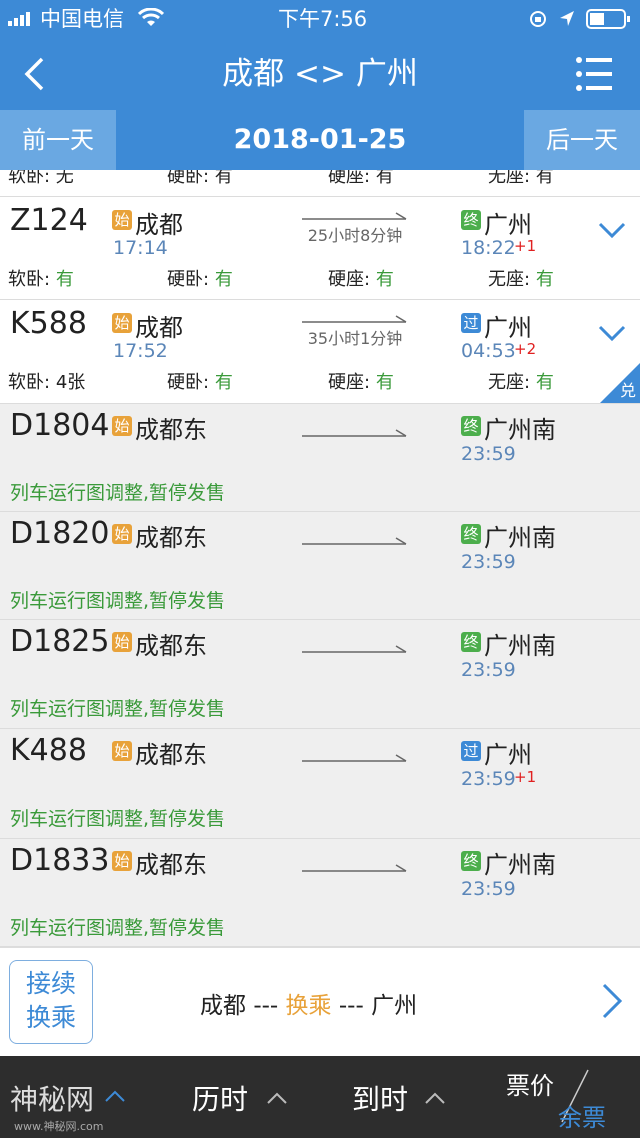 The width and height of the screenshot is (640, 1138). What do you see at coordinates (47, 382) in the screenshot?
I see `soft-sleeper-info: 软卧: 4张` at bounding box center [47, 382].